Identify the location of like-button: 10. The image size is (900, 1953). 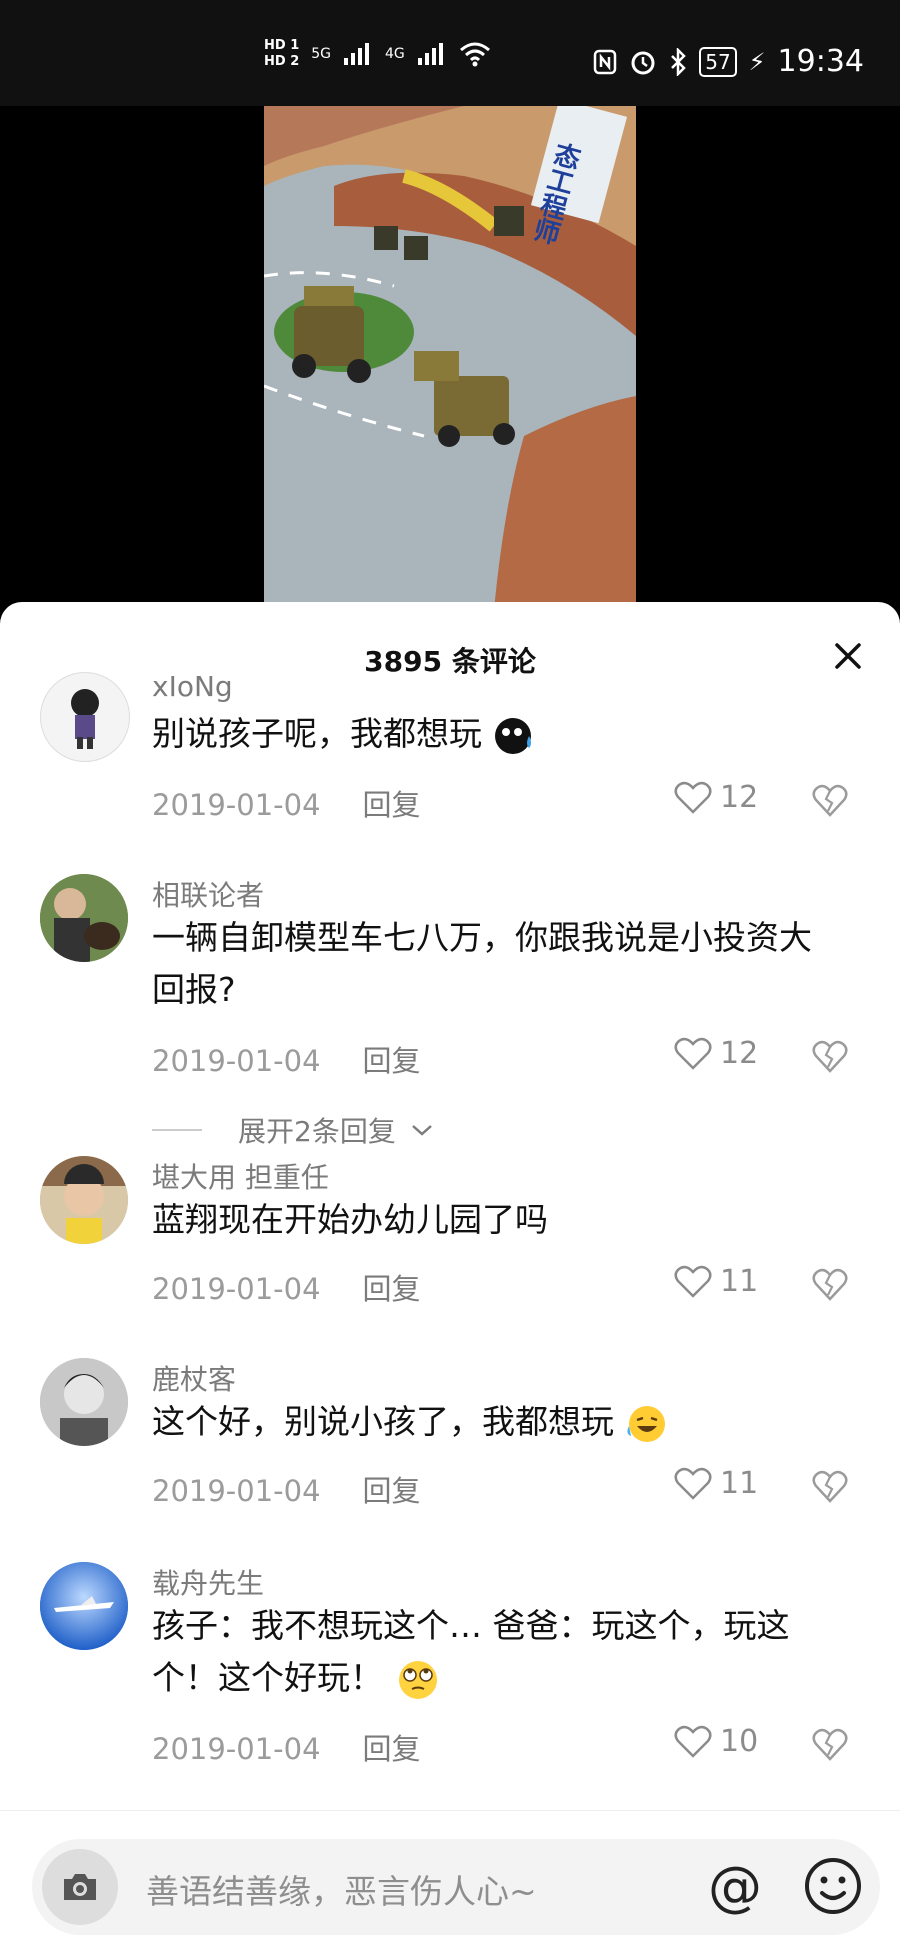
(716, 1741).